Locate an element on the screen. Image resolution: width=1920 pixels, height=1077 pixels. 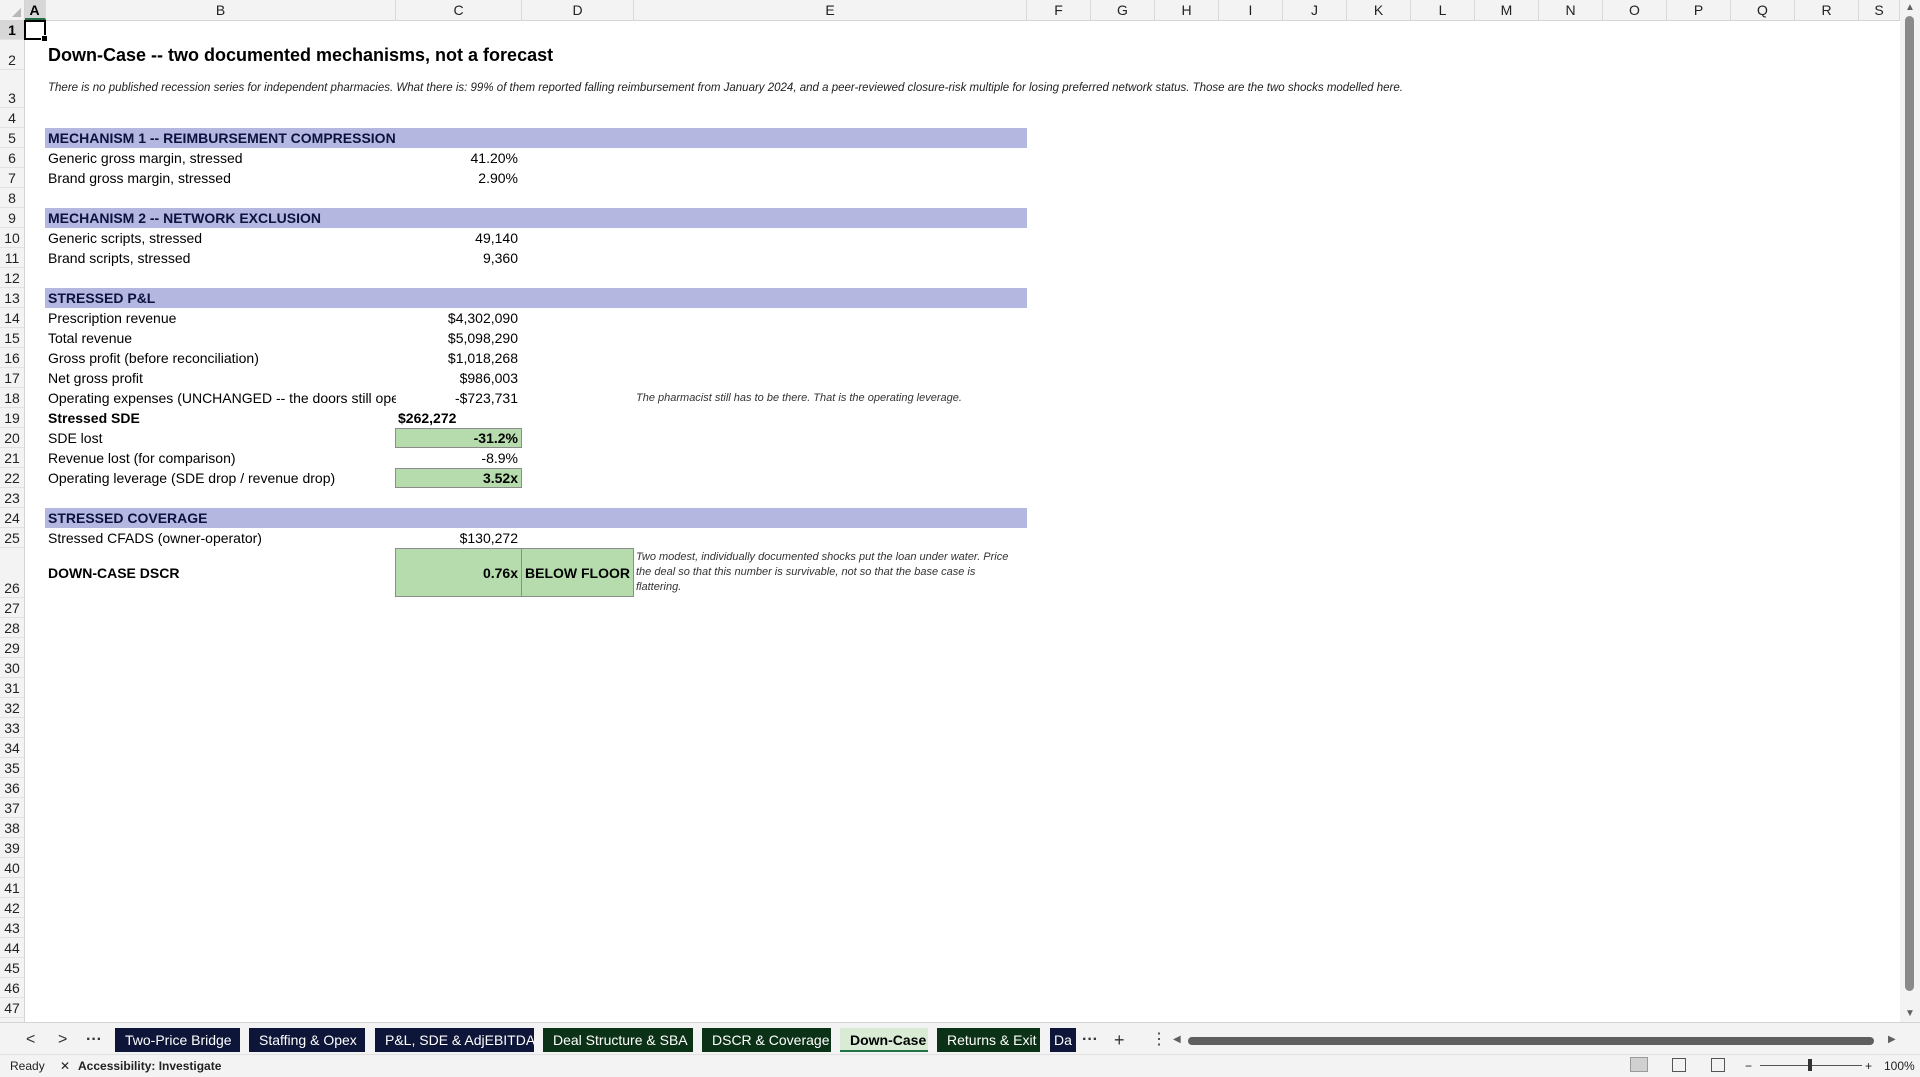
row-header: 43 is located at coordinates (12, 928).